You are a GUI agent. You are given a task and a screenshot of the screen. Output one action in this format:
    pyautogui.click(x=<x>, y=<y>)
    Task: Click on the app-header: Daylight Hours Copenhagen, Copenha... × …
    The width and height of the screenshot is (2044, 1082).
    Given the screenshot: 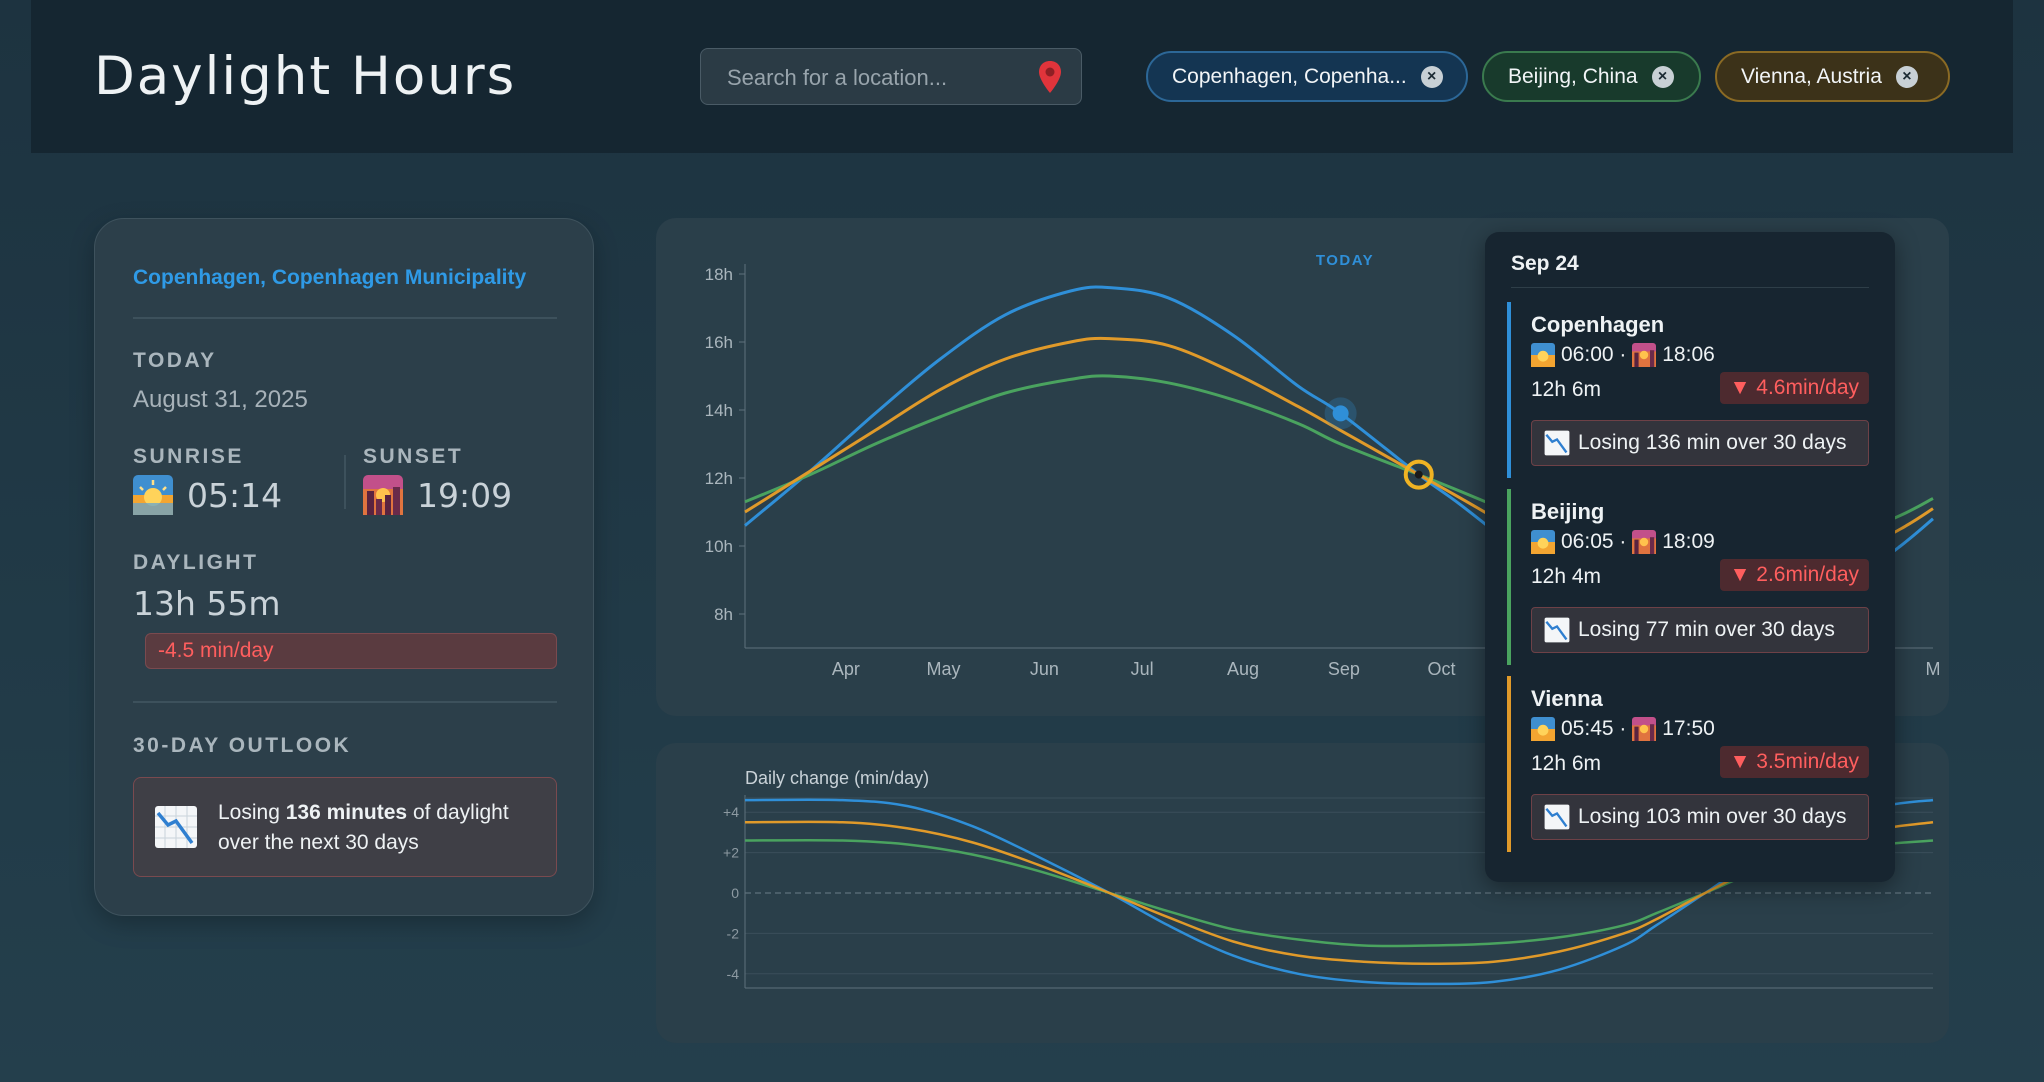 What is the action you would take?
    pyautogui.click(x=1022, y=76)
    